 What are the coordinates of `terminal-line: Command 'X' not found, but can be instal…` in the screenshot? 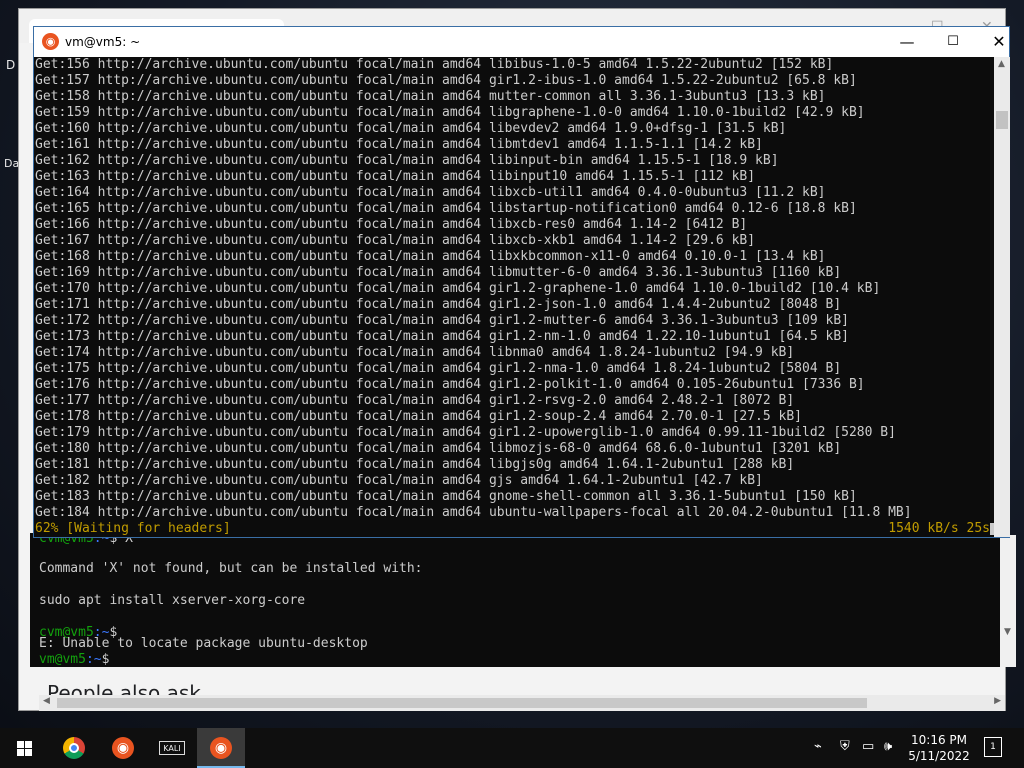 It's located at (231, 568).